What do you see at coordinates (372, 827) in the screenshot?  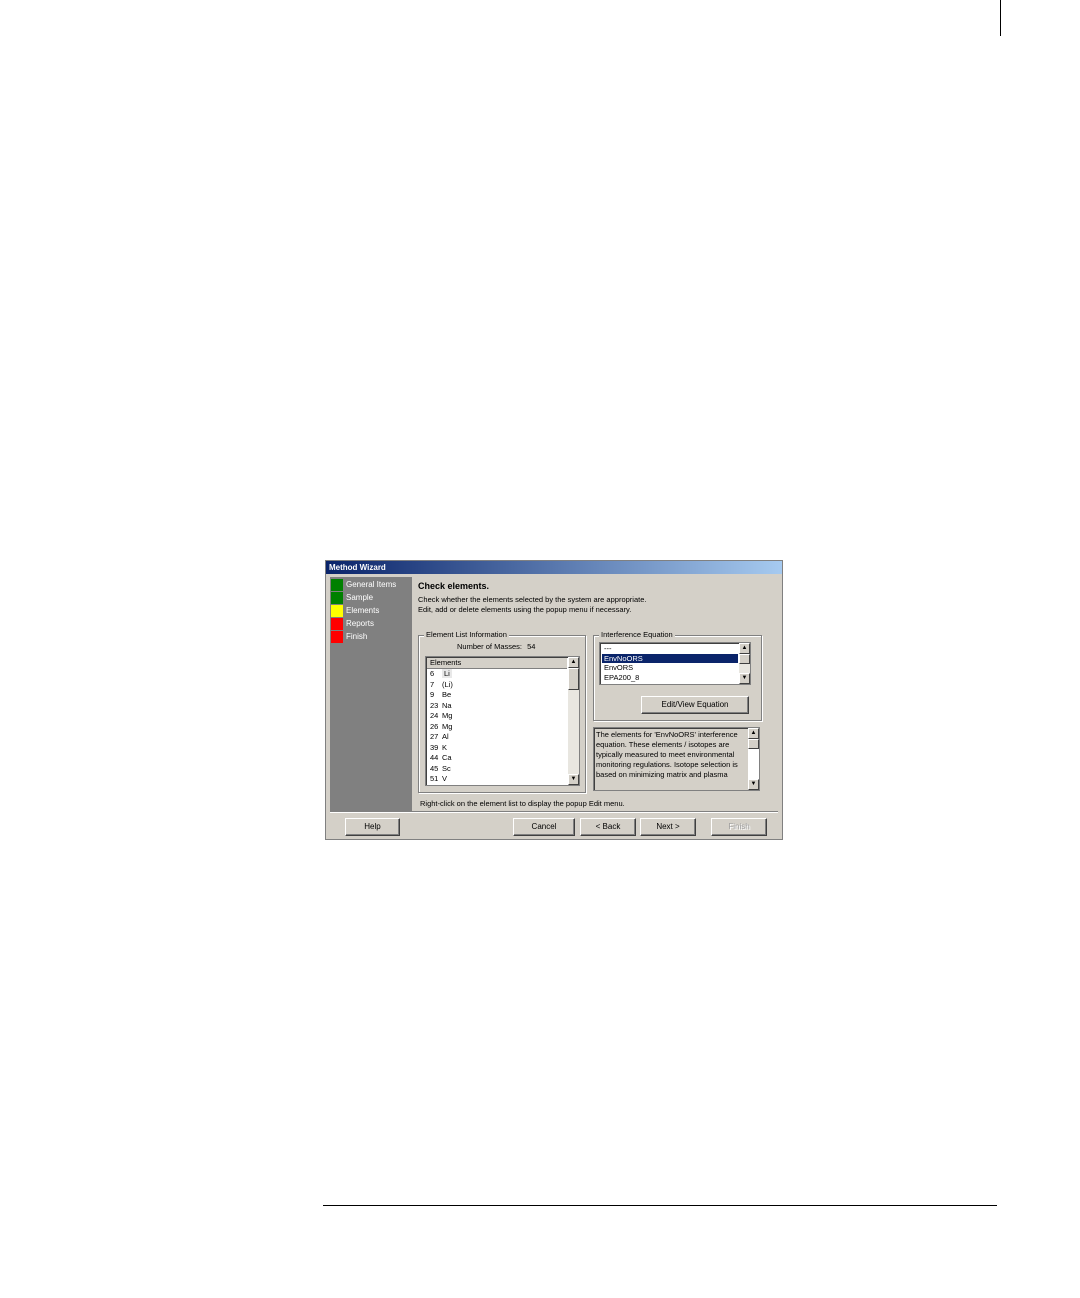 I see `help-button: Help` at bounding box center [372, 827].